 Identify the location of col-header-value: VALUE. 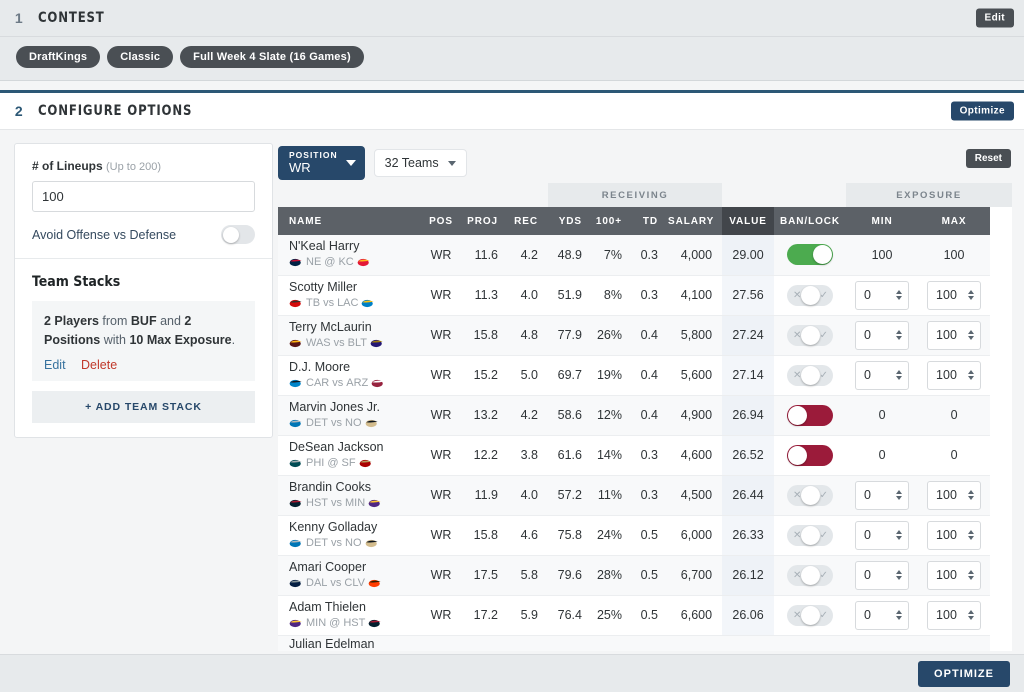
(748, 221).